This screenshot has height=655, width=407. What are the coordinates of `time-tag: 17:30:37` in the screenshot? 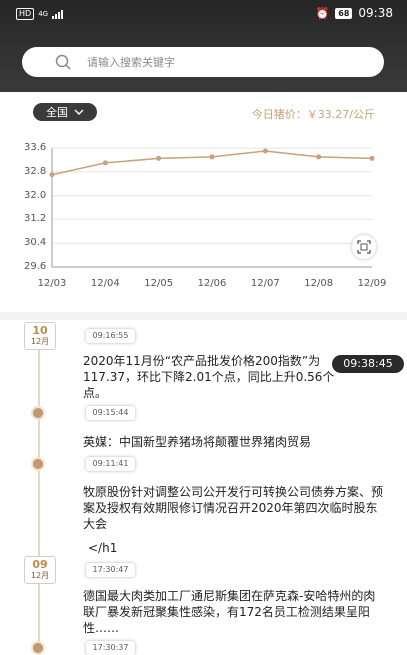 It's located at (110, 648).